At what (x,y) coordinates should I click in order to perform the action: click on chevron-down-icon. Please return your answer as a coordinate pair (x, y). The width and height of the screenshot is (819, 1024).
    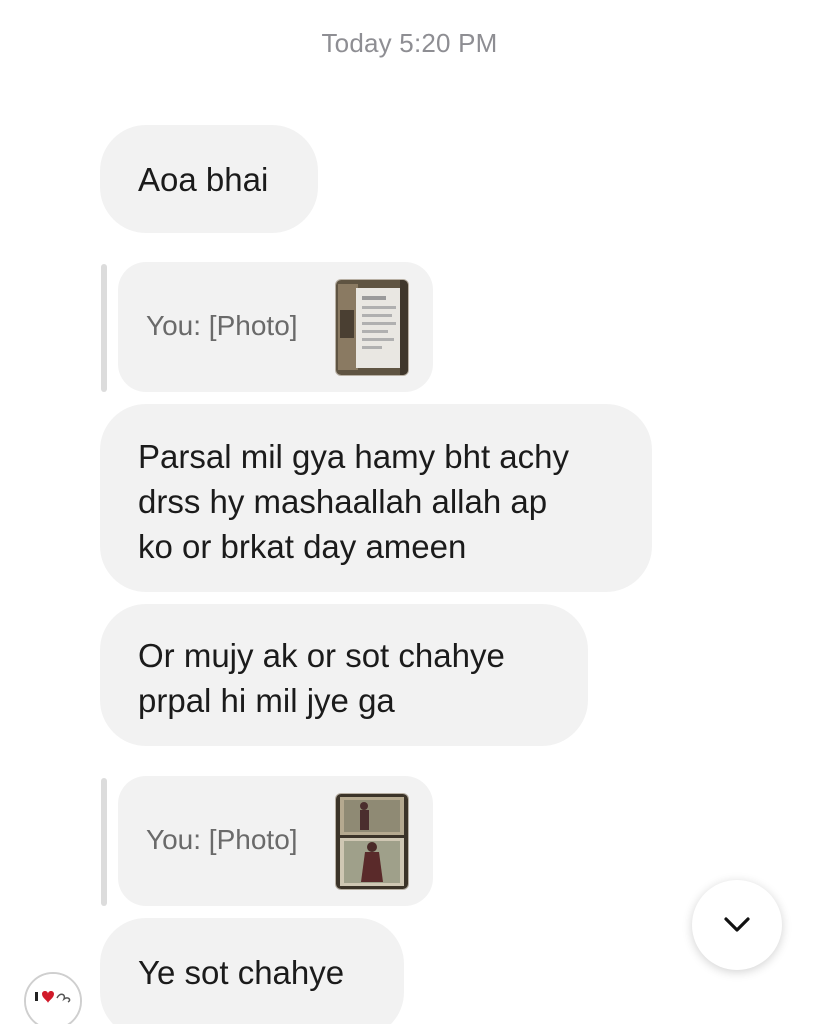
    Looking at the image, I should click on (737, 924).